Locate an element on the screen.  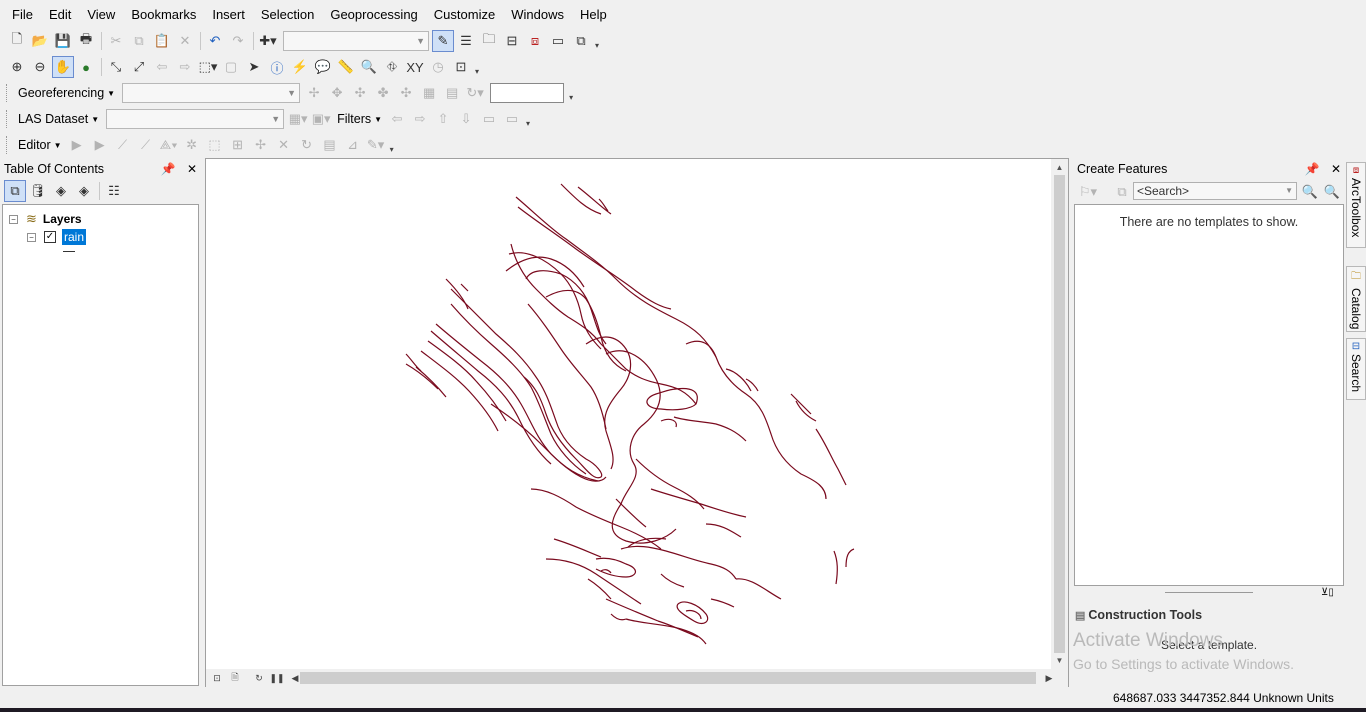
reshape-icon: ⊞ is located at coordinates (238, 145).